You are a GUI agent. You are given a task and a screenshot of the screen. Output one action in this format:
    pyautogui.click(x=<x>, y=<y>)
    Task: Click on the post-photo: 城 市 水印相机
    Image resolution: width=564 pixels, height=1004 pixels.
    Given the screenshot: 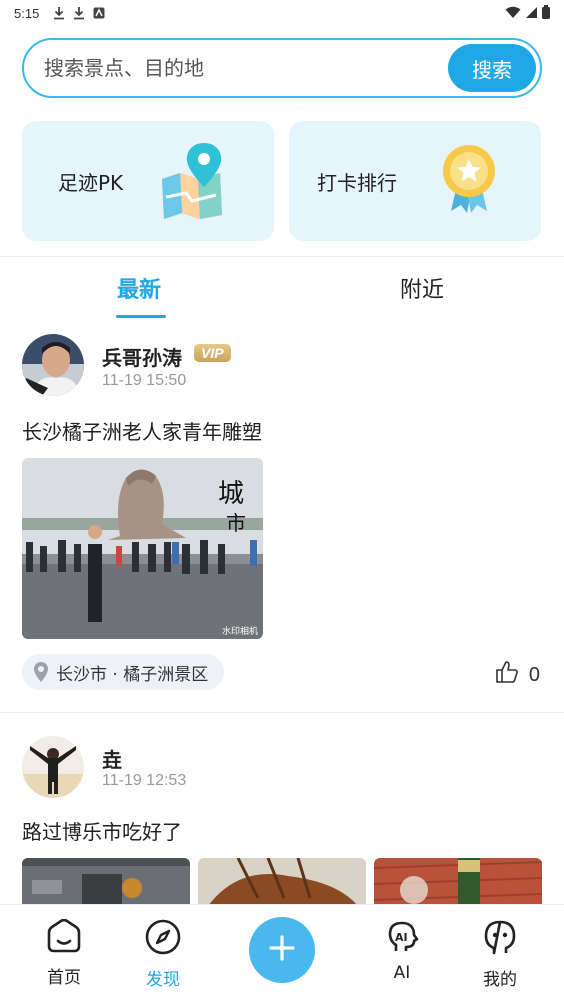 What is the action you would take?
    pyautogui.click(x=142, y=548)
    